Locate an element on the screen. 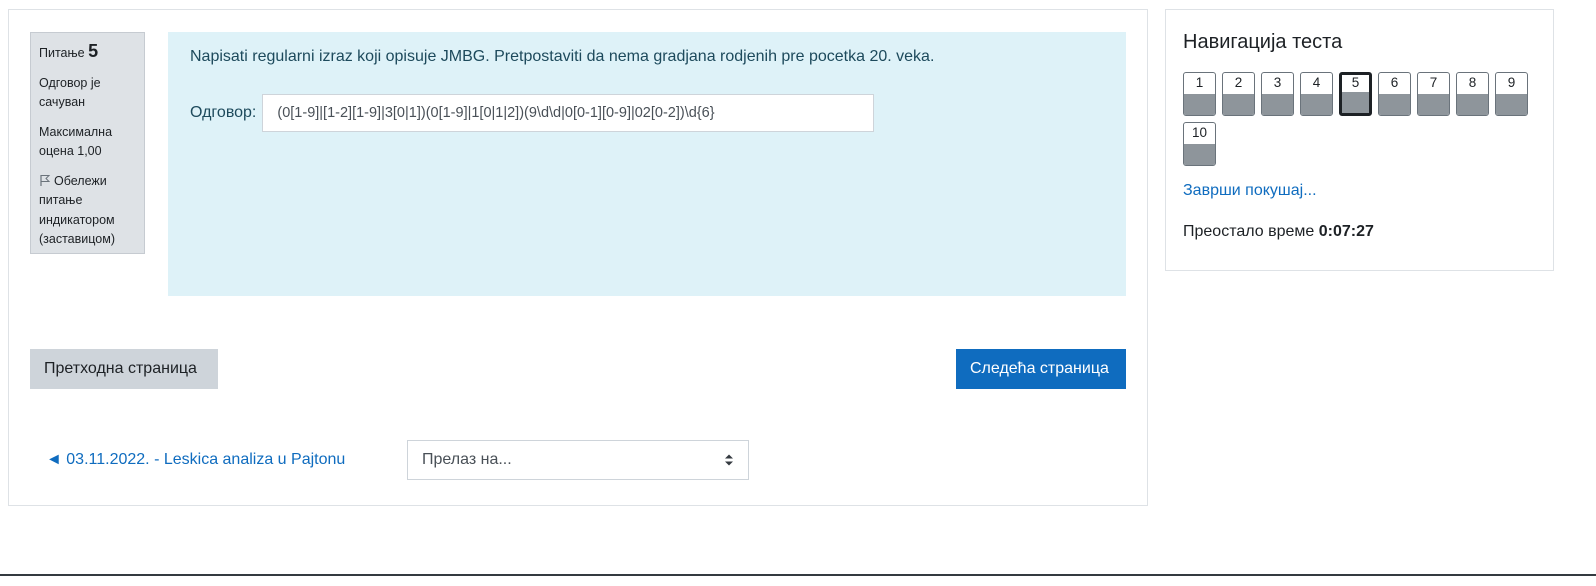 The width and height of the screenshot is (1596, 586). next-page-button: Следећа страница is located at coordinates (1041, 369).